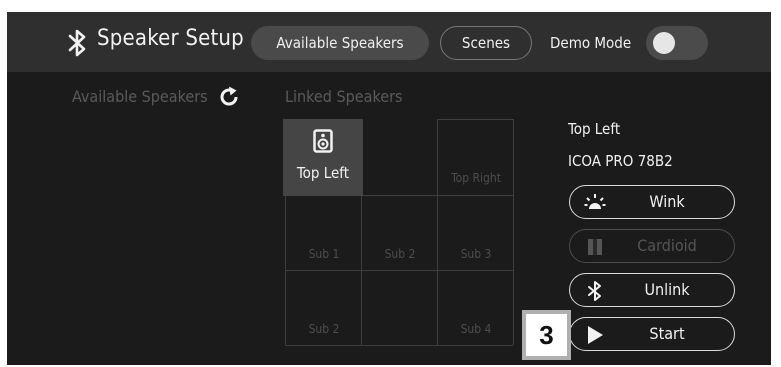 This screenshot has height=367, width=781. I want to click on cardioid-button: Cardioid, so click(652, 246).